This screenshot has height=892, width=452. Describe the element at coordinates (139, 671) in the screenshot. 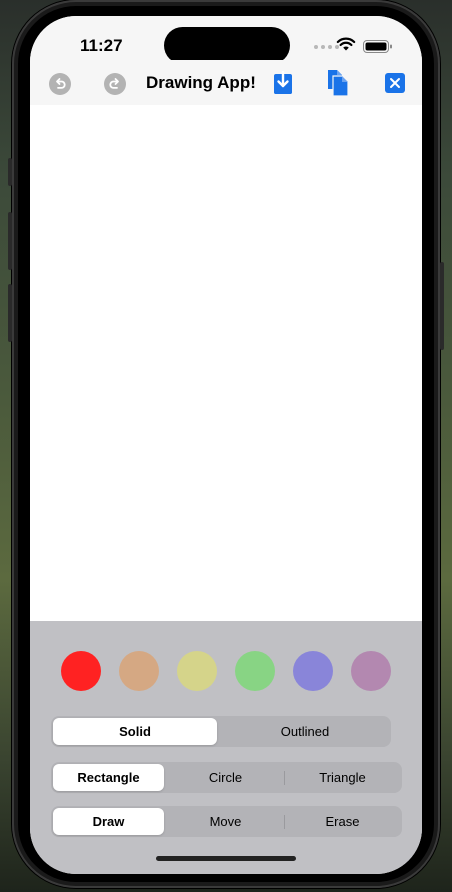

I see `color-swatch-tan` at that location.